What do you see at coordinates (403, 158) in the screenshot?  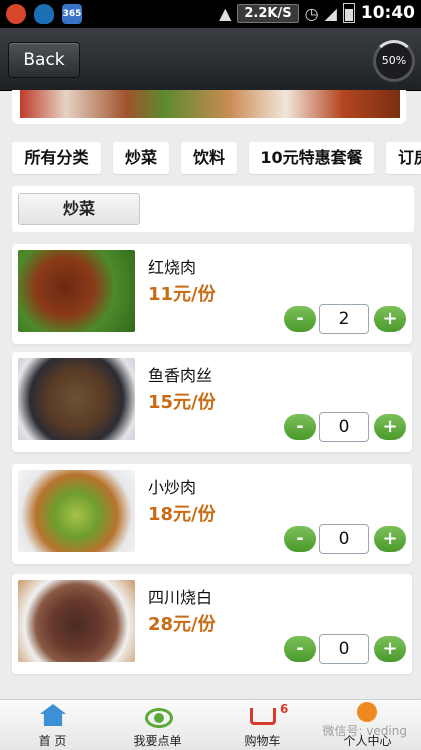 I see `category-booking: 订房` at bounding box center [403, 158].